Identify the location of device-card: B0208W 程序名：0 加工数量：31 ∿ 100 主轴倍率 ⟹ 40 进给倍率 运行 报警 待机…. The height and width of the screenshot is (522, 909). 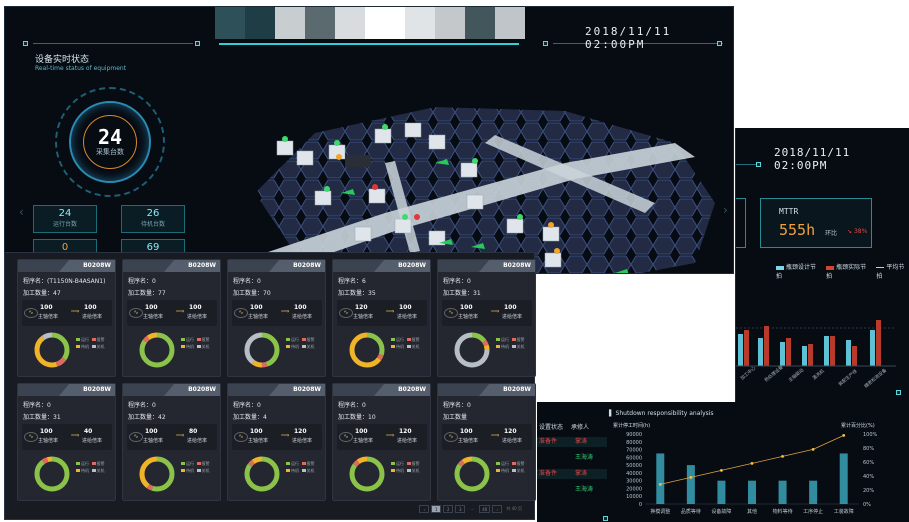
(66, 442).